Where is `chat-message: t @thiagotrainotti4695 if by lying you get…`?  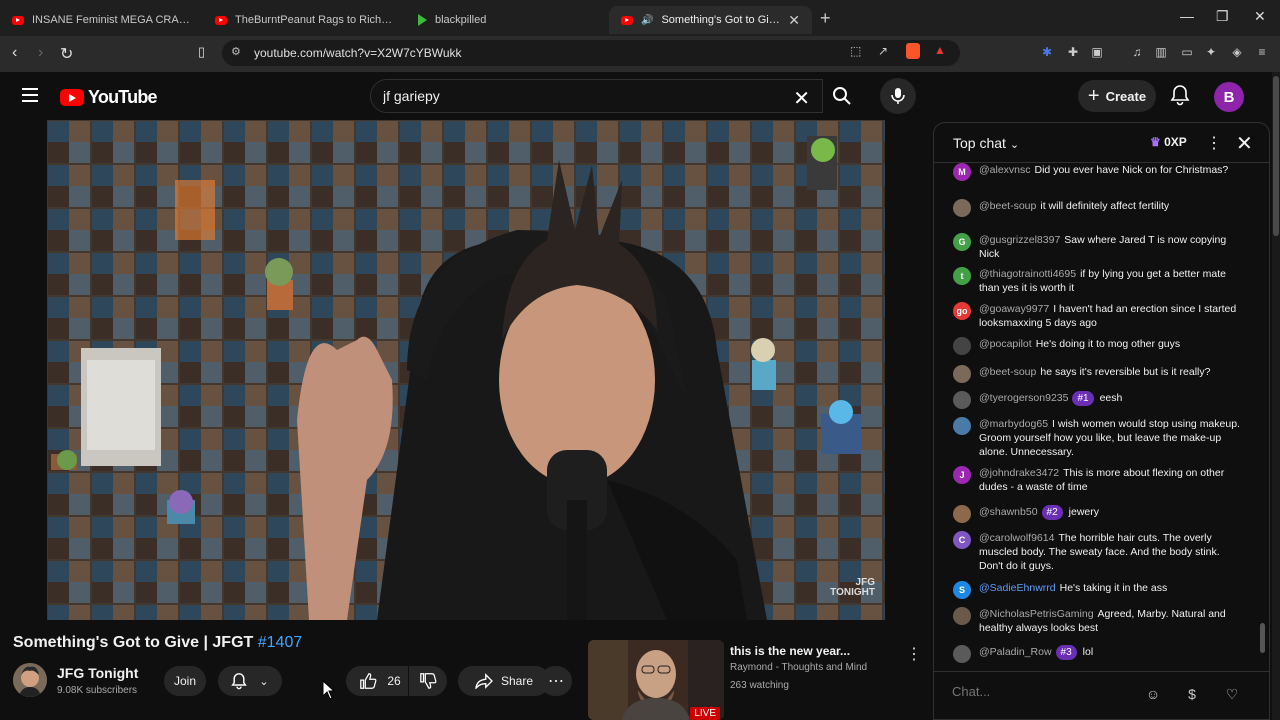 chat-message: t @thiagotrainotti4695 if by lying you get… is located at coordinates (1098, 281).